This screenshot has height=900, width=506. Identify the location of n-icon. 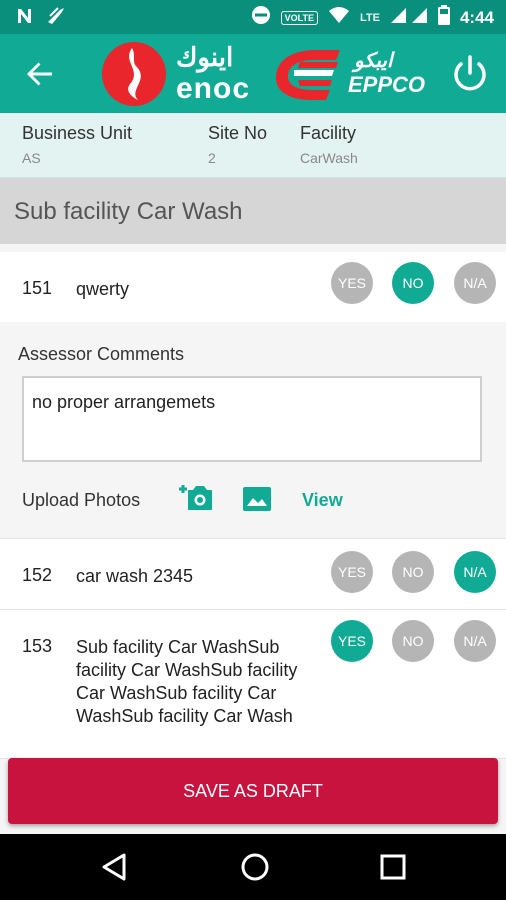
(25, 18).